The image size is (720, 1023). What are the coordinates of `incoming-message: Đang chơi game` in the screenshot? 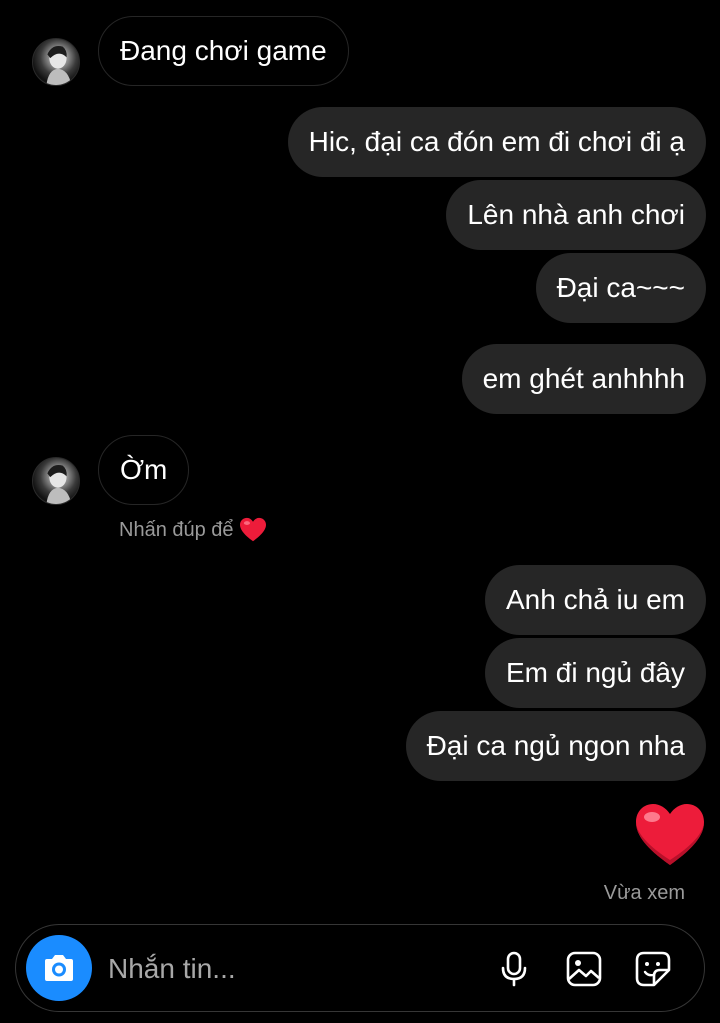 It's located at (223, 51).